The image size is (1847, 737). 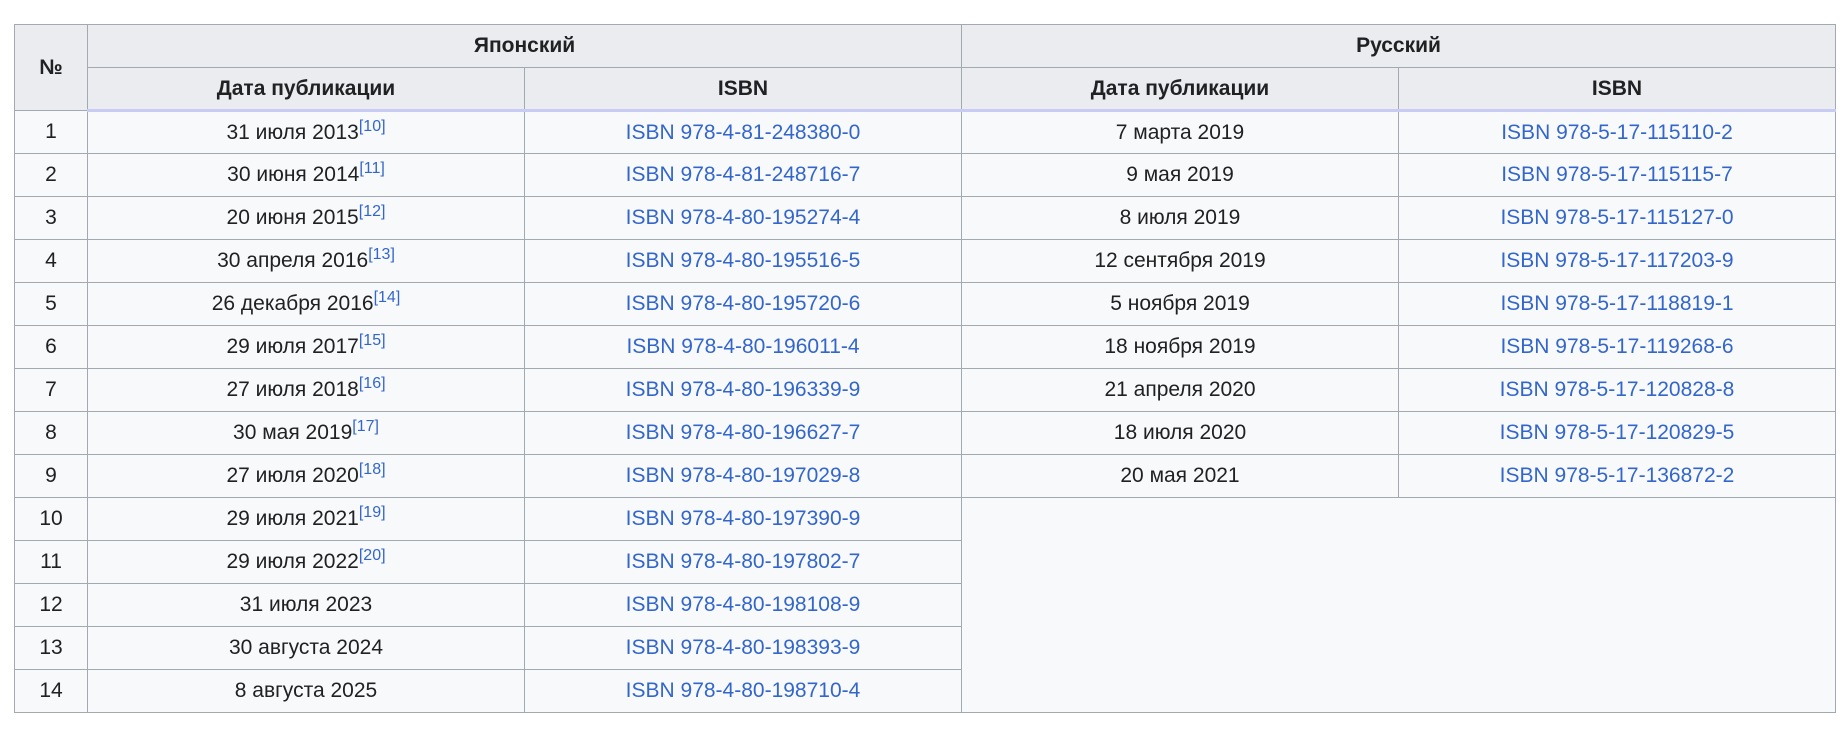 I want to click on jp-isbn-link: ISBN 978-4-80-197802-7, so click(x=743, y=561).